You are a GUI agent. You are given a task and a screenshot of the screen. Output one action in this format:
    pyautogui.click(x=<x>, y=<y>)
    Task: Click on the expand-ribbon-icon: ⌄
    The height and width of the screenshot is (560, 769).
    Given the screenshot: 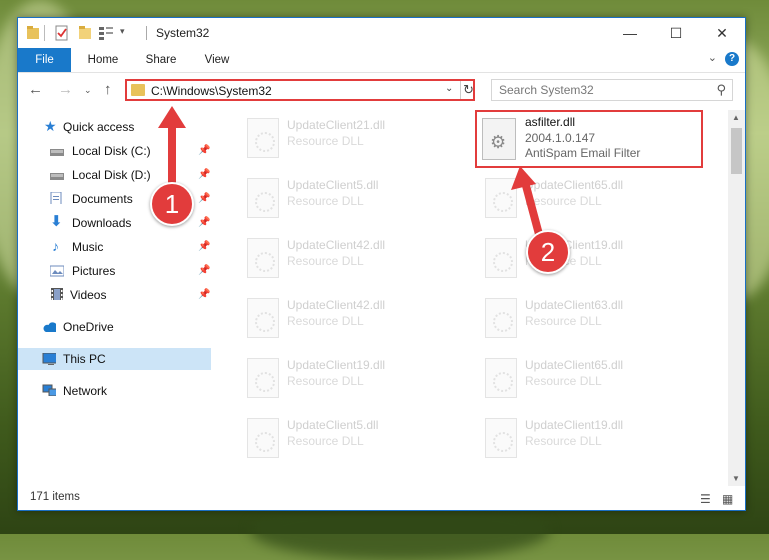 What is the action you would take?
    pyautogui.click(x=712, y=57)
    